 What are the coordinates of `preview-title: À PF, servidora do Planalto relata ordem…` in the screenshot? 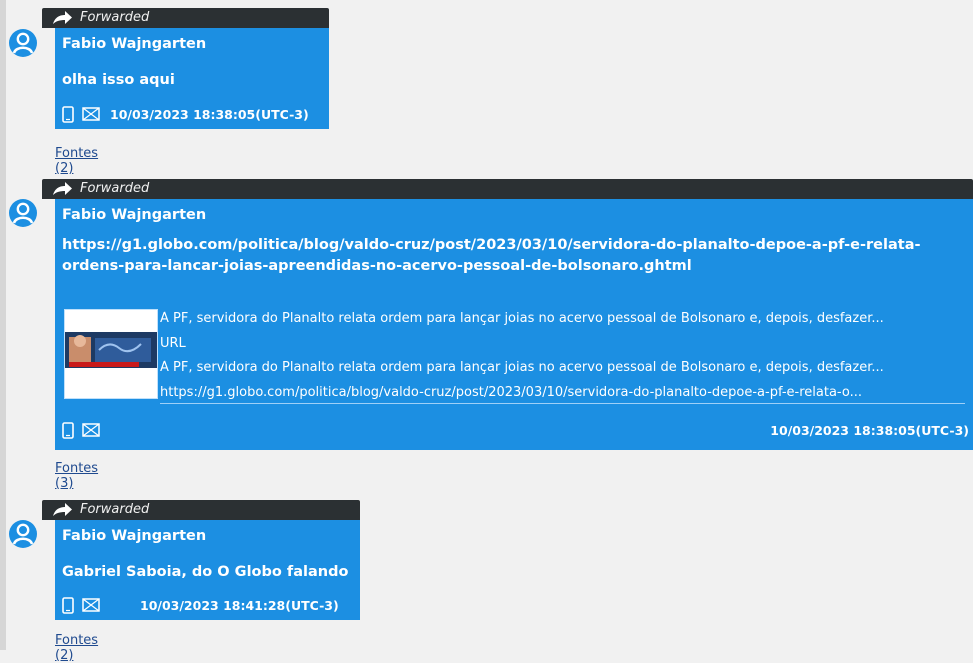 It's located at (522, 318).